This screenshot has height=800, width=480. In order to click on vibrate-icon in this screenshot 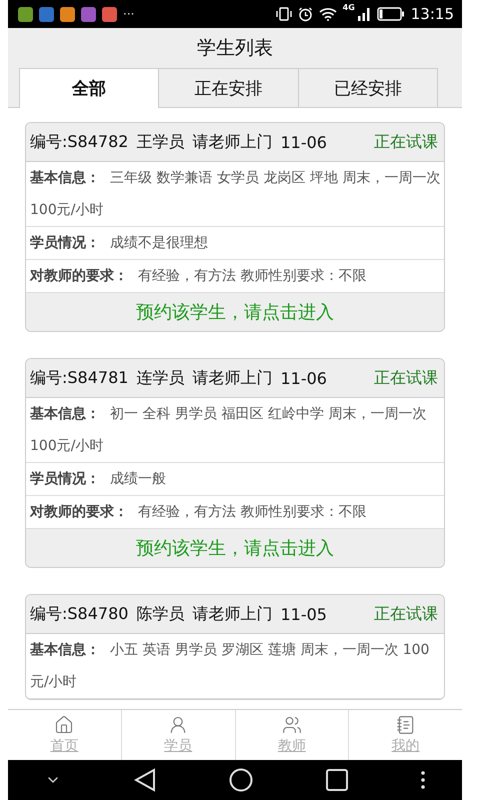, I will do `click(284, 14)`.